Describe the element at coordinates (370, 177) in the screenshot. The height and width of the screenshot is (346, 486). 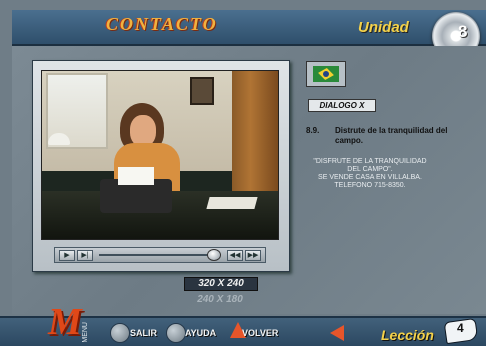
I see `quote-line-3: SE VENDE CASA EN VILLALBA.` at that location.